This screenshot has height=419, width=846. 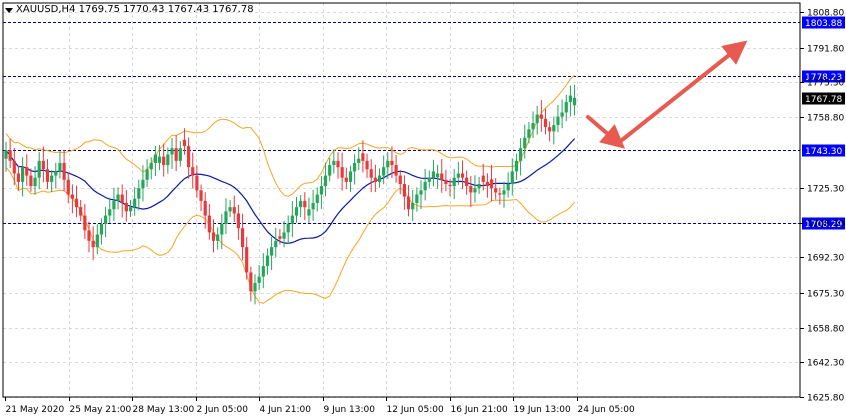 I want to click on y-tick-label: 1791.80, so click(x=825, y=50).